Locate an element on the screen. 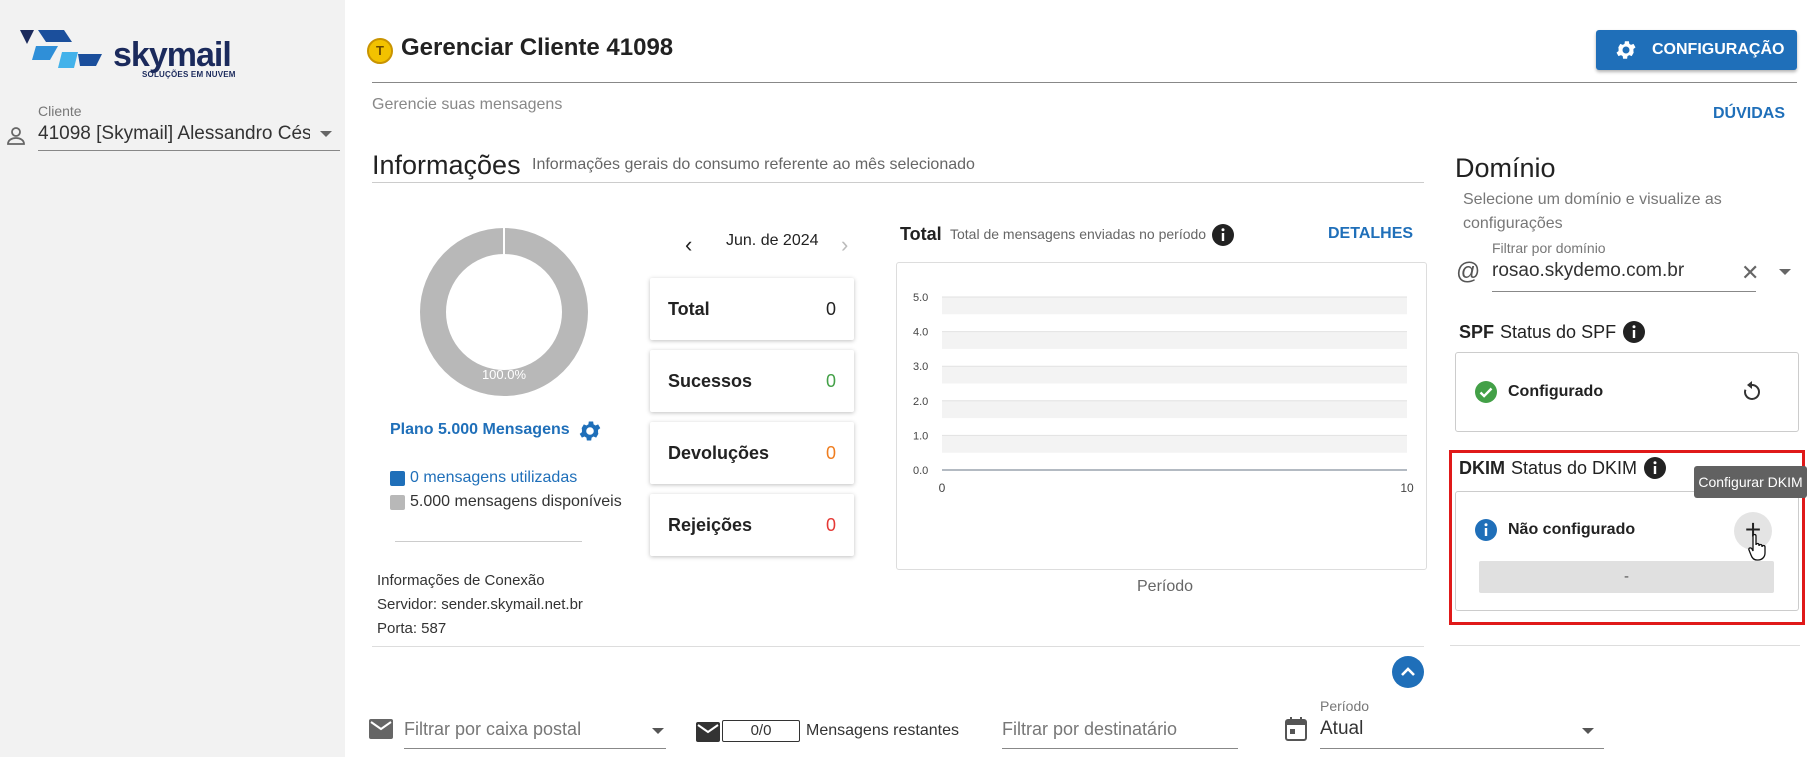 Image resolution: width=1819 pixels, height=757 pixels. configuration-button: CONFIGURAÇÃO is located at coordinates (1696, 50).